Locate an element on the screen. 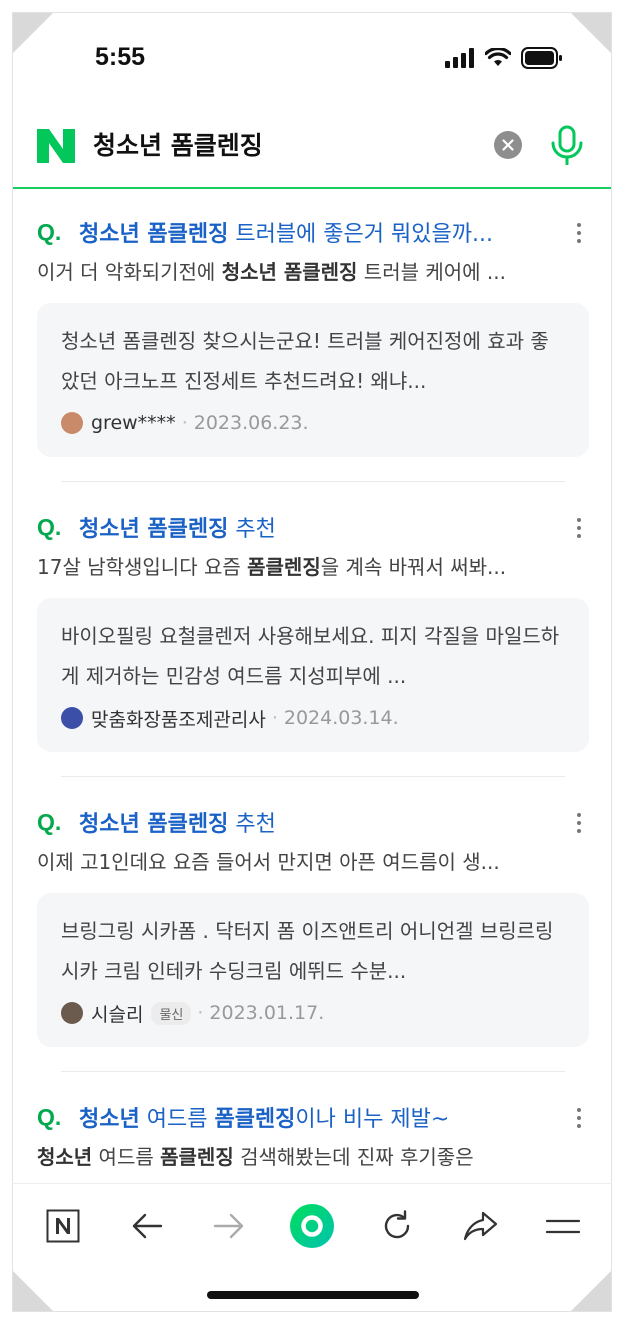 The image size is (624, 1324). green-dot-glyph is located at coordinates (312, 1226).